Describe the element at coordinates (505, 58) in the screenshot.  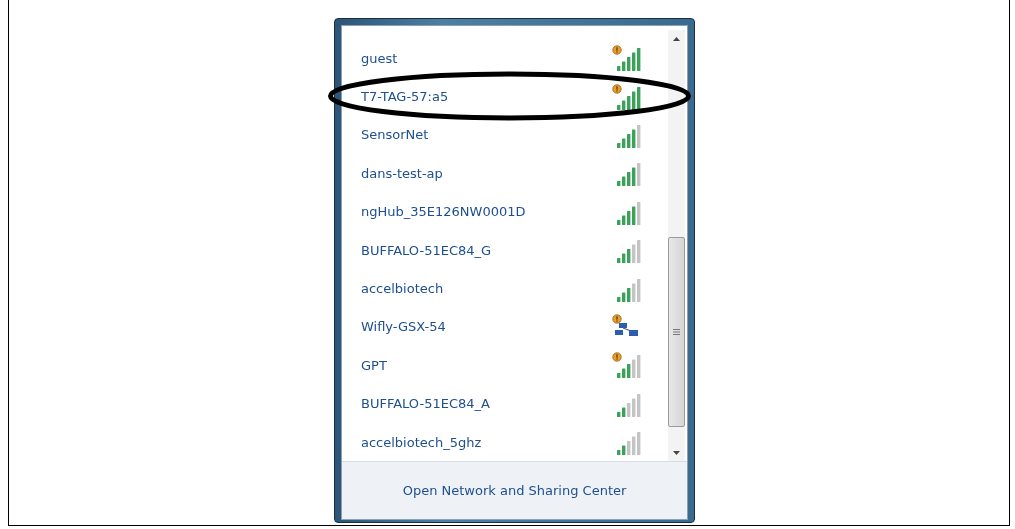
I see `network-item: guest` at that location.